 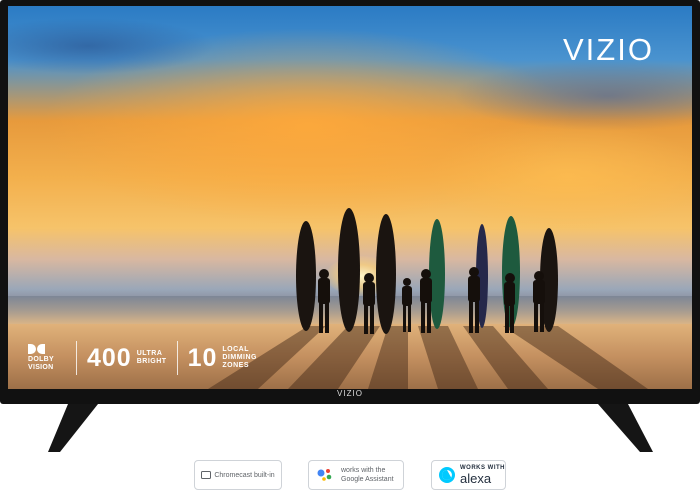 What do you see at coordinates (324, 475) in the screenshot?
I see `google-assistant-icon` at bounding box center [324, 475].